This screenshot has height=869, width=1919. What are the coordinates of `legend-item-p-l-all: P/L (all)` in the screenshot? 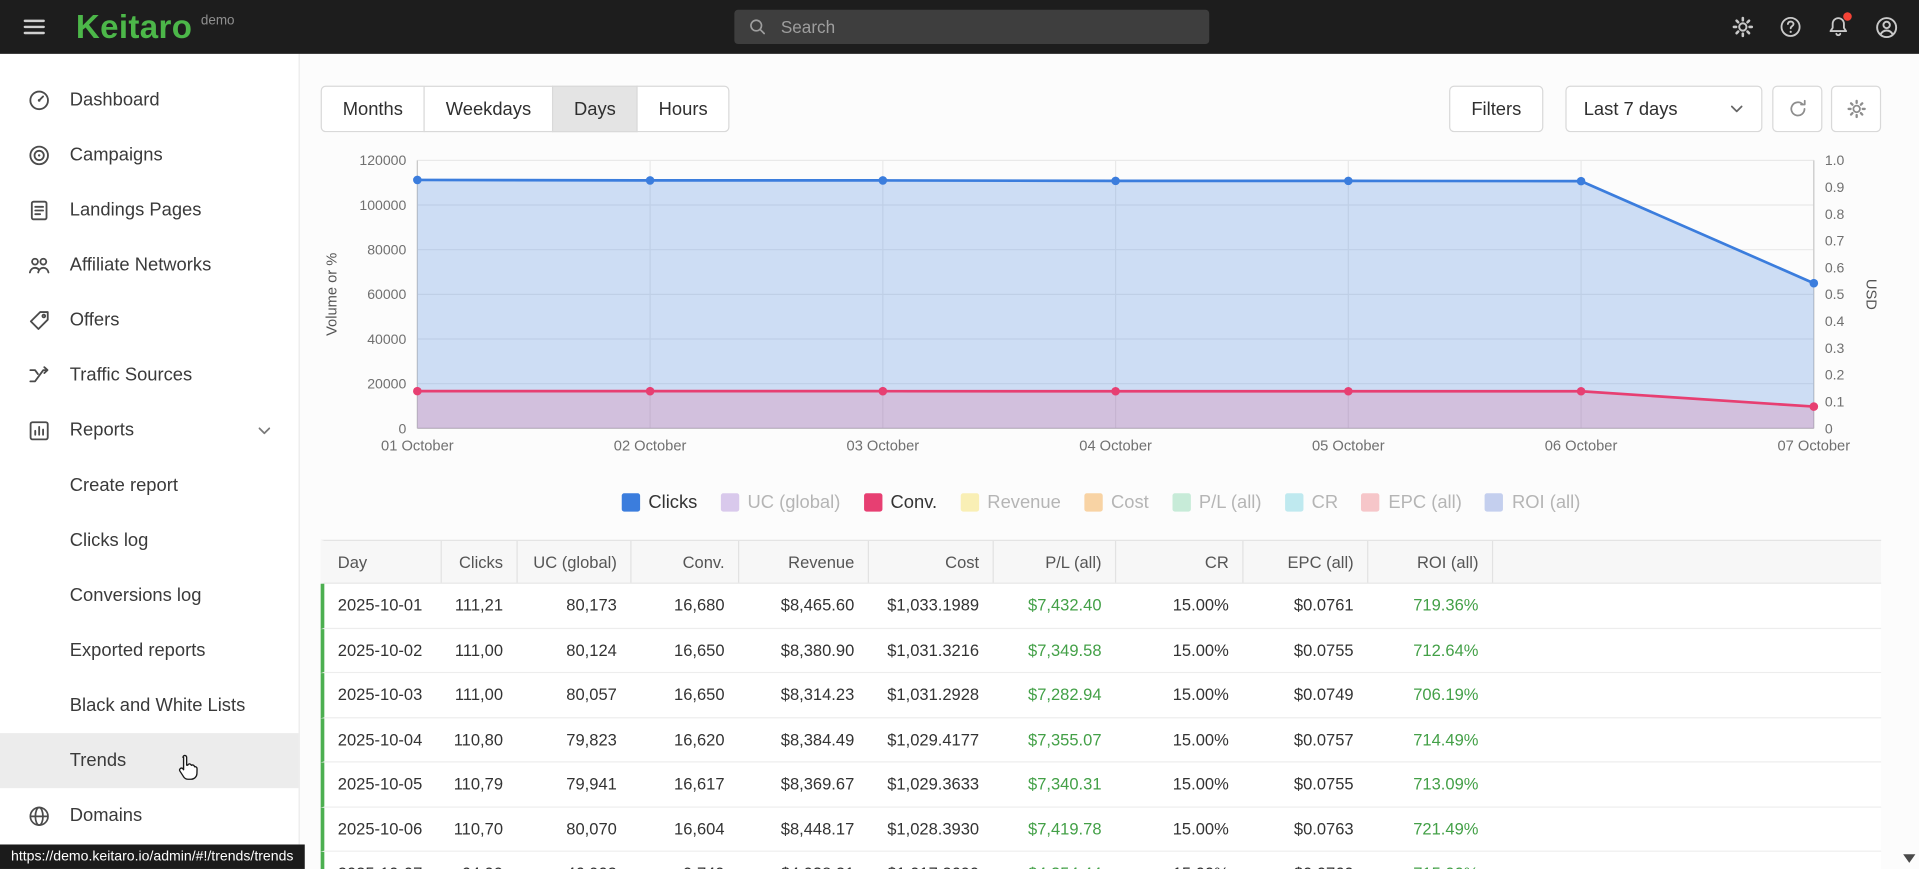 It's located at (1216, 502).